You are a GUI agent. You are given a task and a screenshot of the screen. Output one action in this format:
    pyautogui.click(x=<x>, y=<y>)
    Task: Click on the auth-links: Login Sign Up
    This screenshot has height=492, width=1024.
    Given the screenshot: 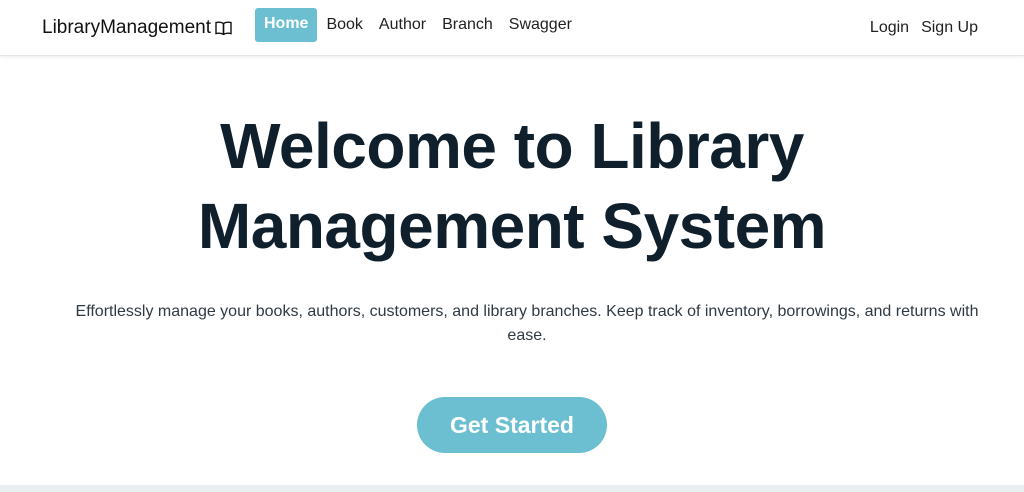 What is the action you would take?
    pyautogui.click(x=922, y=28)
    